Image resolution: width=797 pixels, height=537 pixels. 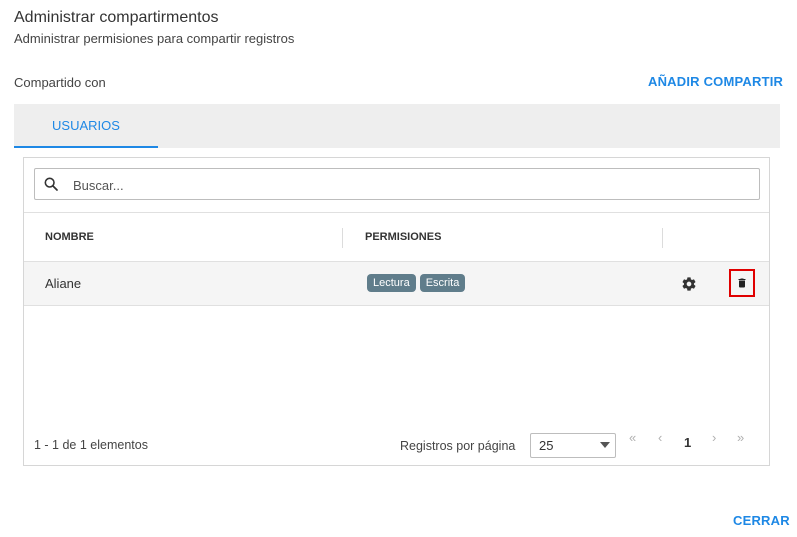 I want to click on current-page: 1, so click(x=687, y=442).